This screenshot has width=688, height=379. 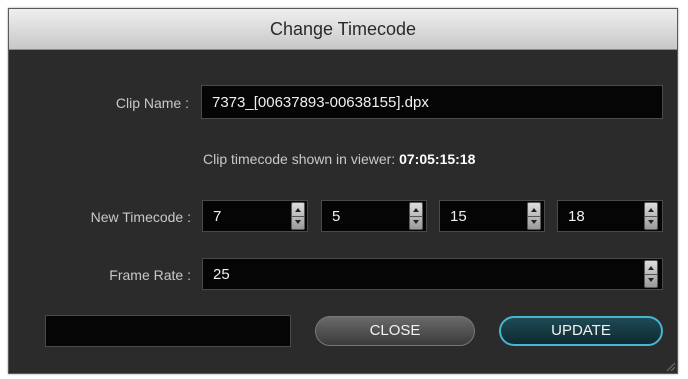 I want to click on timecode-minutes-stepper, so click(x=416, y=216).